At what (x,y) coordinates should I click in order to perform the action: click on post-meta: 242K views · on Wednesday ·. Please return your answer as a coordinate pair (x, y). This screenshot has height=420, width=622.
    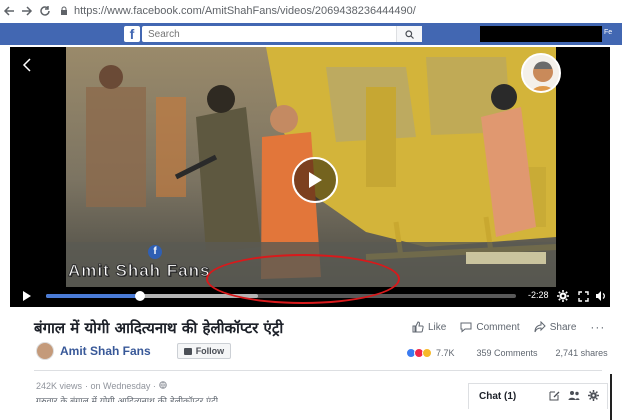
    Looking at the image, I should click on (101, 386).